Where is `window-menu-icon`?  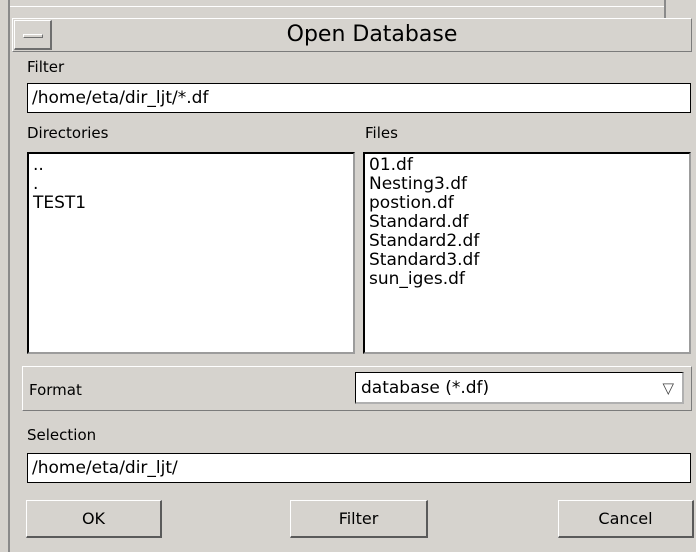
window-menu-icon is located at coordinates (33, 36).